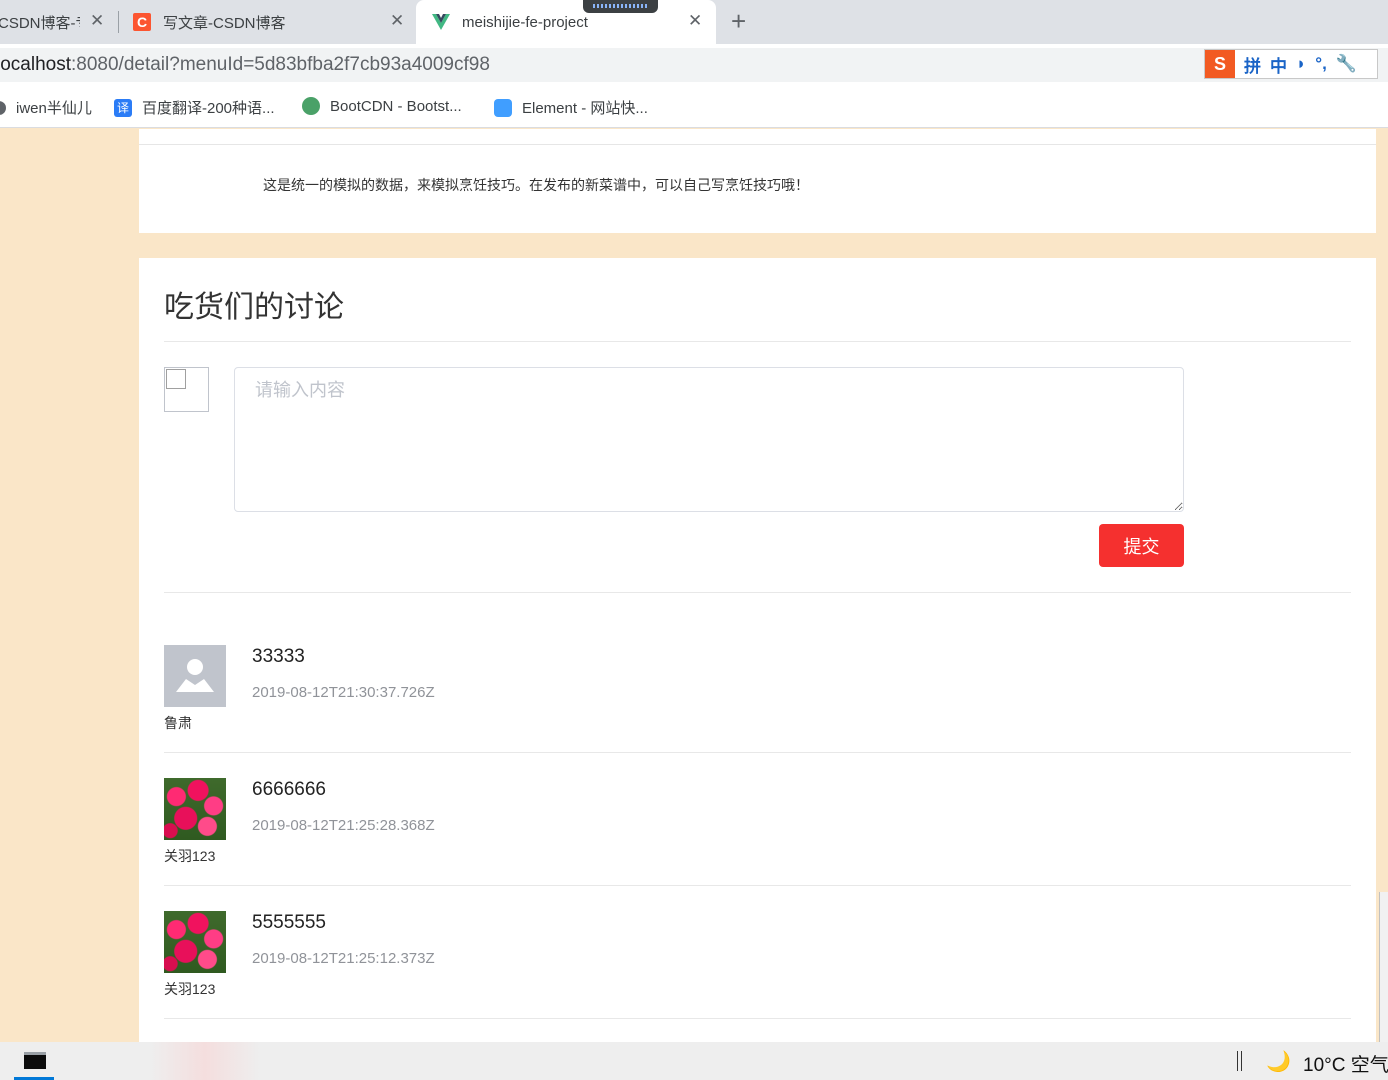 The image size is (1388, 1080). Describe the element at coordinates (503, 107) in the screenshot. I see `element-icon` at that location.